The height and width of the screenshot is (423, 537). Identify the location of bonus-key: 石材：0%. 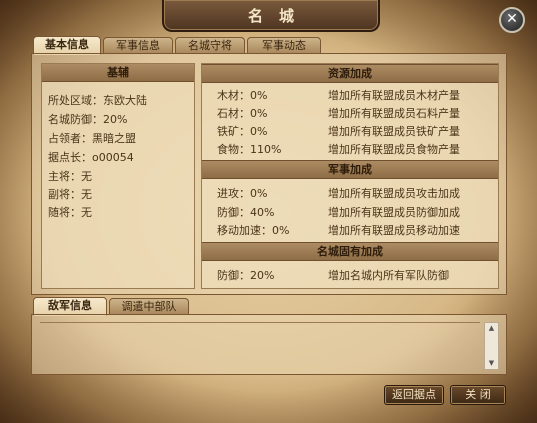
(242, 113).